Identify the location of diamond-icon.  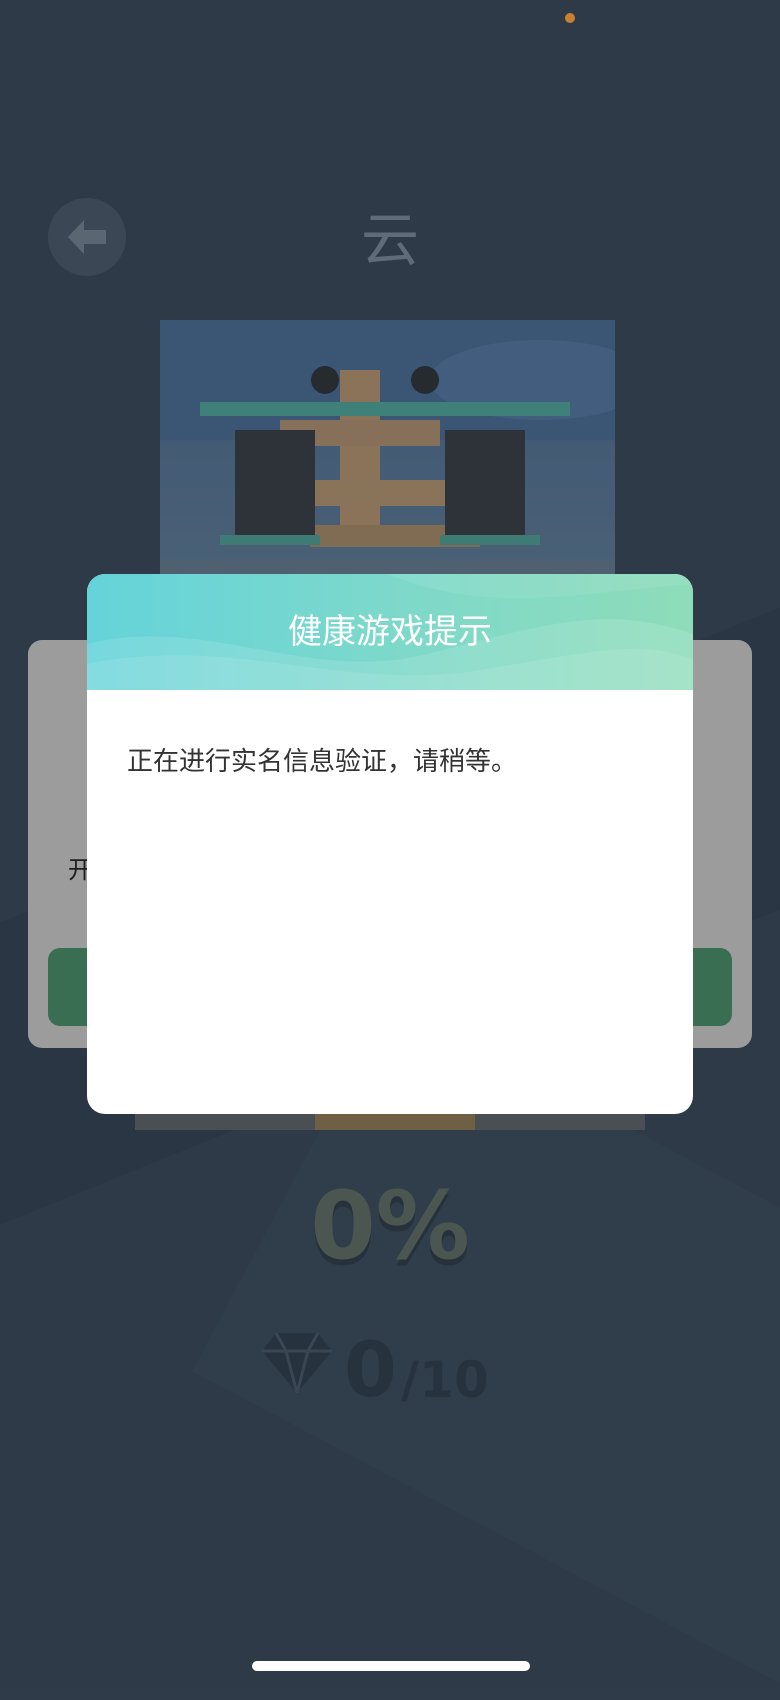
(297, 1362).